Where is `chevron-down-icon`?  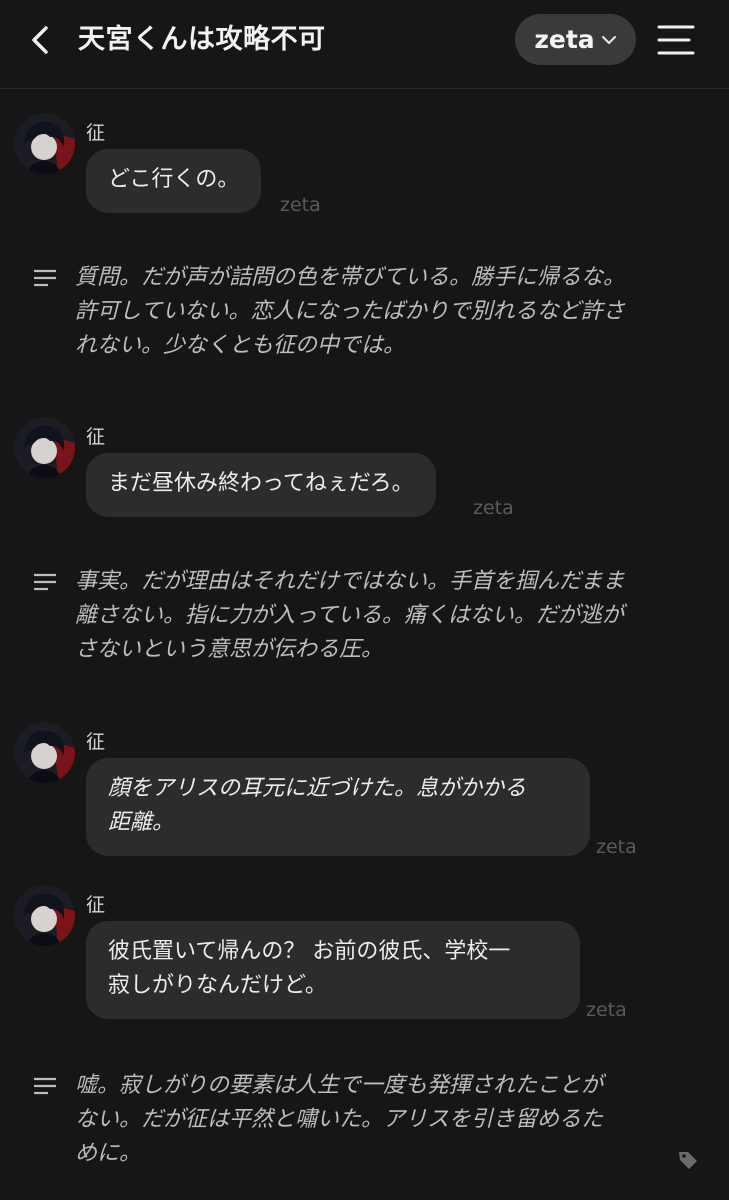 chevron-down-icon is located at coordinates (608, 39).